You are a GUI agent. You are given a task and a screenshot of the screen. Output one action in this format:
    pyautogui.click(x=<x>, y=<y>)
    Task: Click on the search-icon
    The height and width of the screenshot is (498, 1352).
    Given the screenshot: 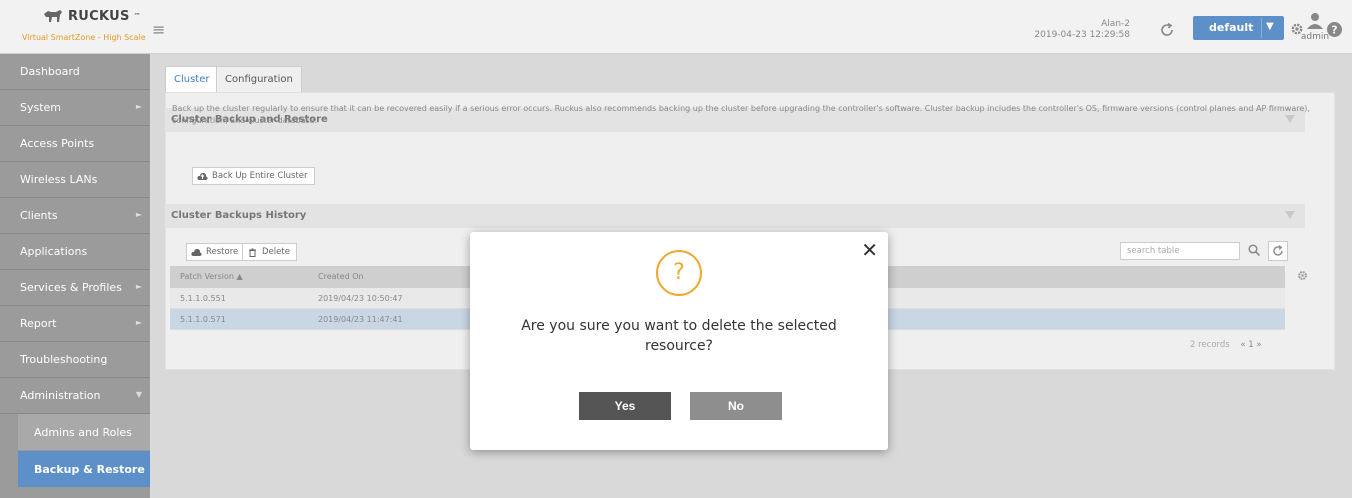 What is the action you would take?
    pyautogui.click(x=1254, y=250)
    